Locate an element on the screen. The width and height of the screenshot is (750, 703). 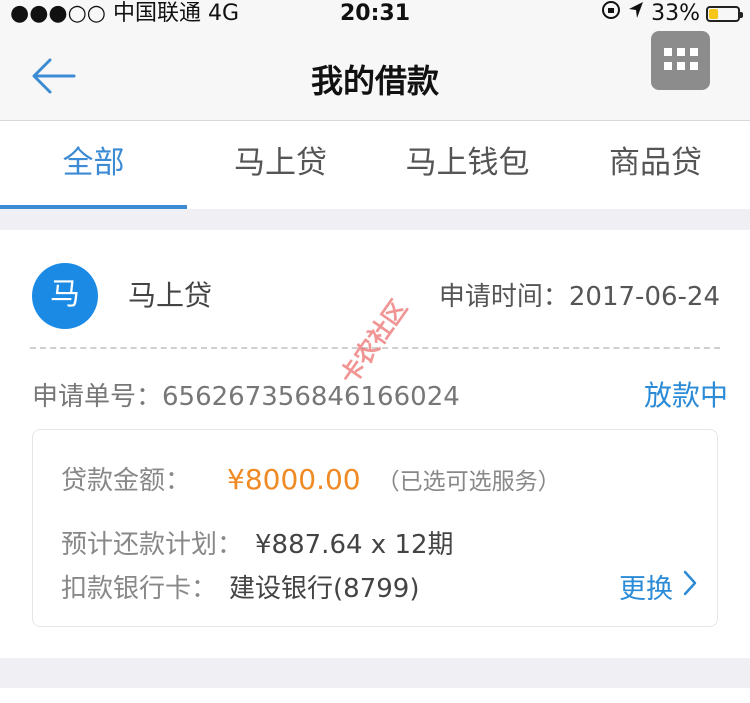
status-bar: ●●●○○ 中国联通 4G 20:31 33% is located at coordinates (375, 15).